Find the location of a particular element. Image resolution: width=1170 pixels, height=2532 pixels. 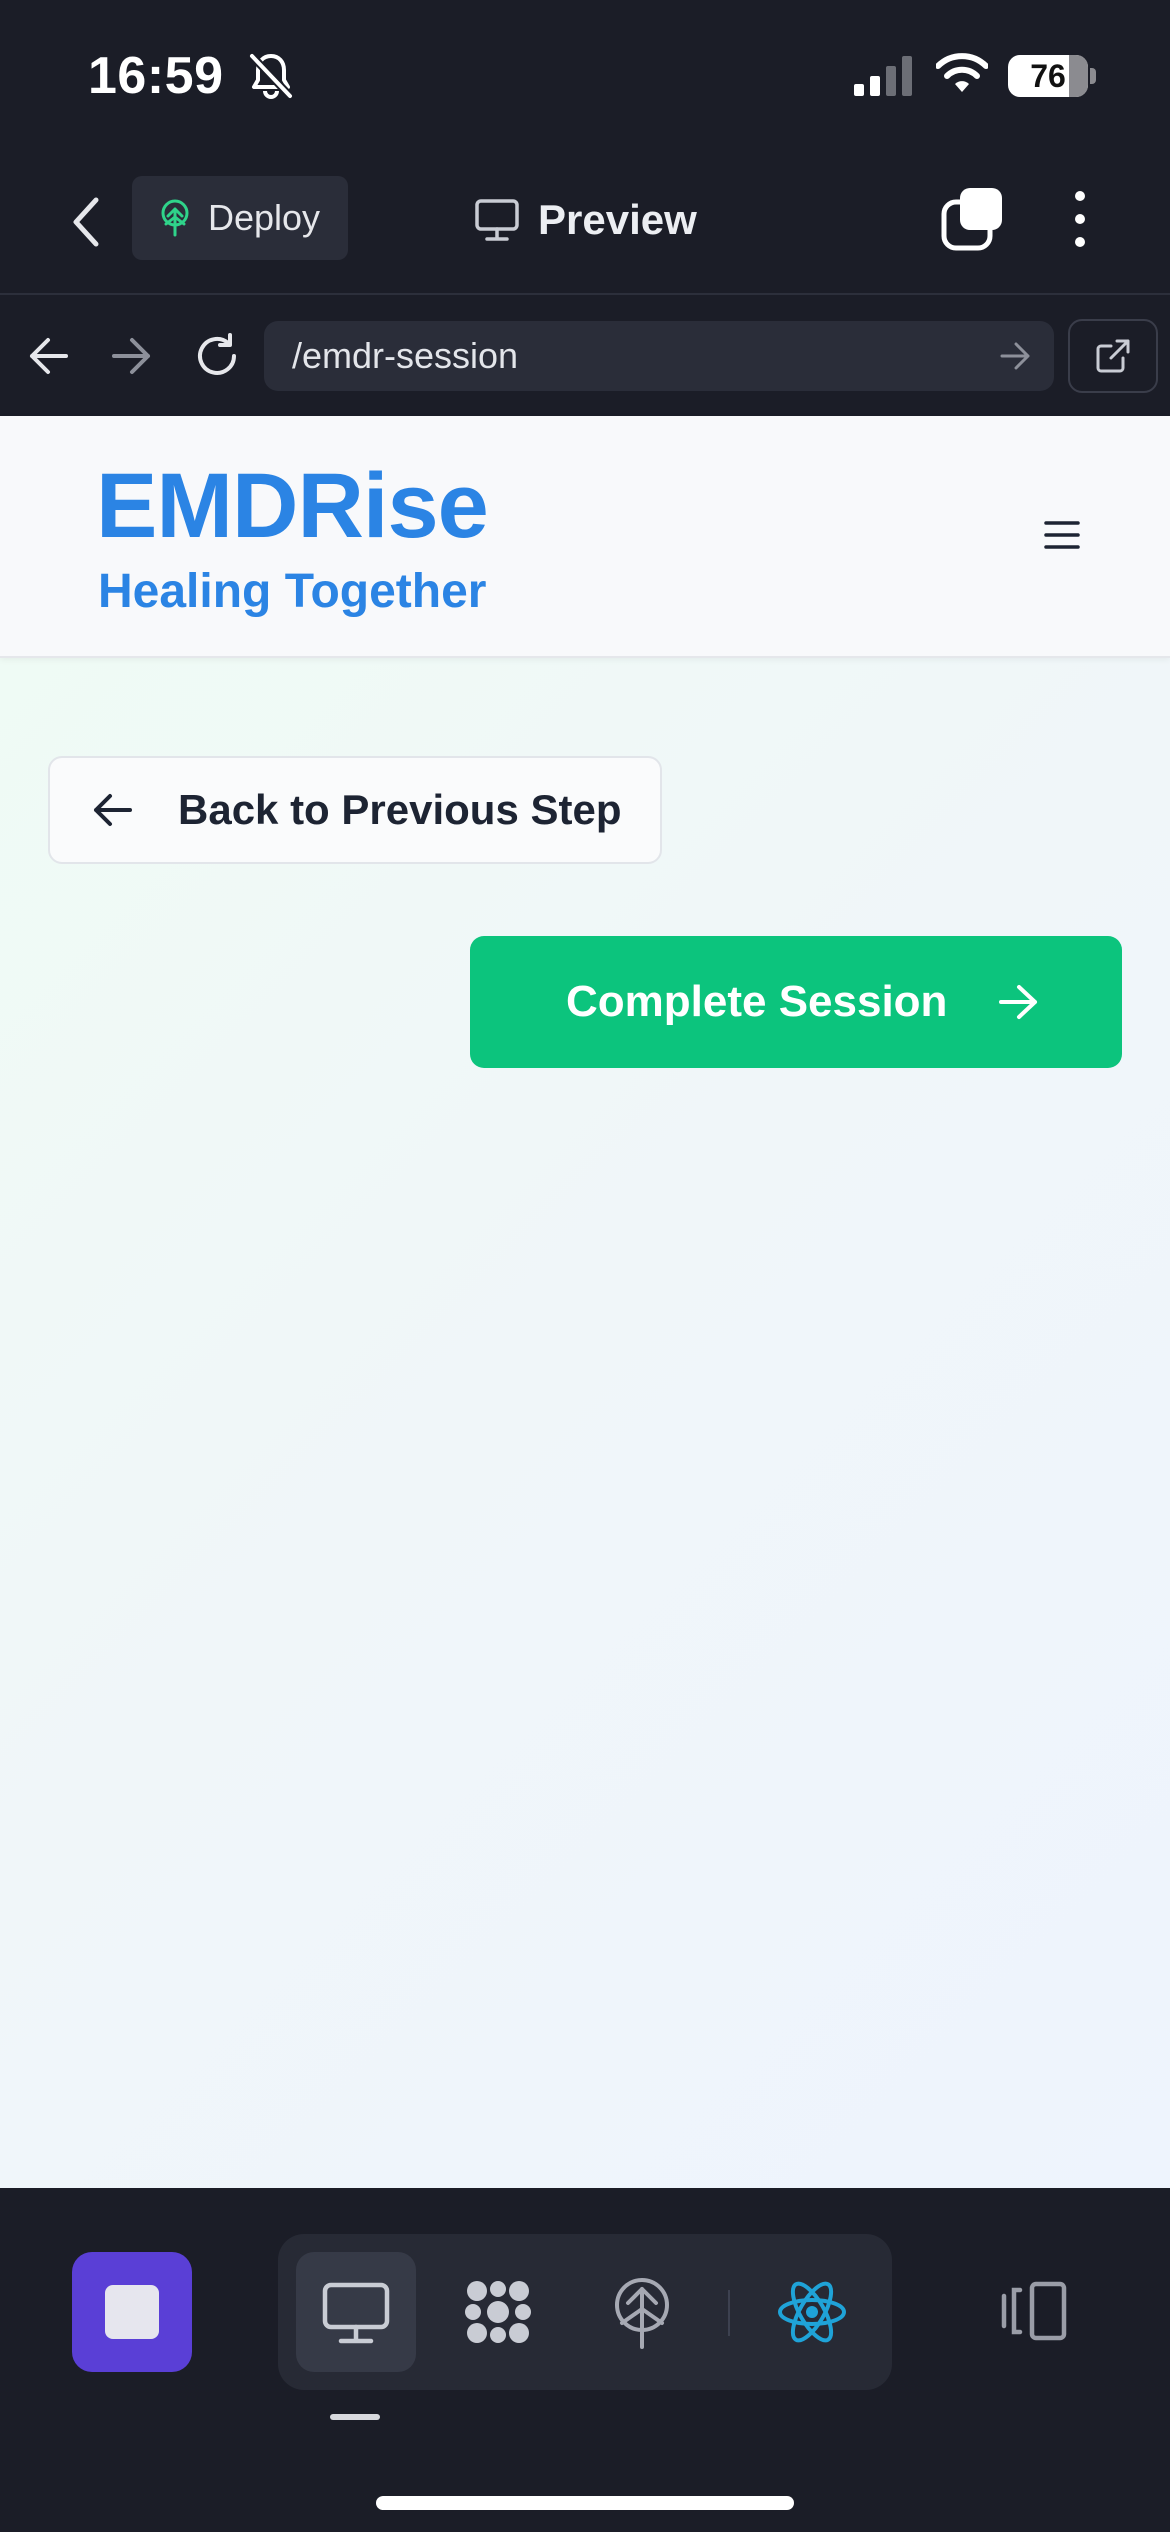

more-vertical-icon is located at coordinates (1080, 219).